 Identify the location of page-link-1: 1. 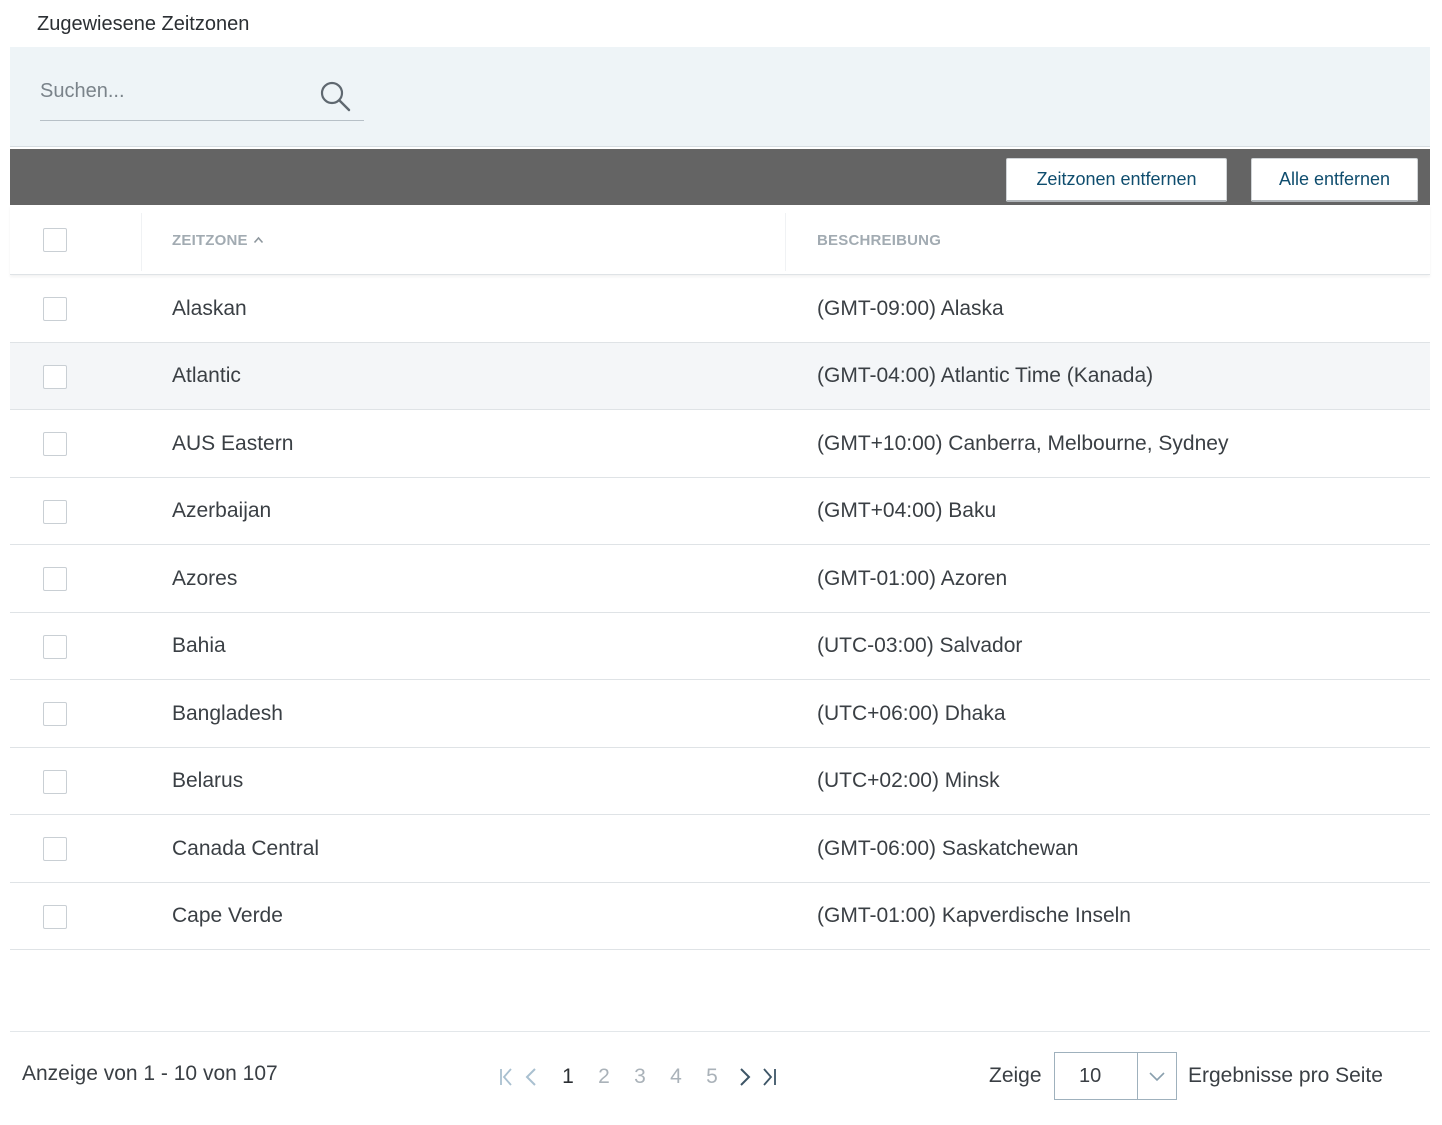
(568, 1077).